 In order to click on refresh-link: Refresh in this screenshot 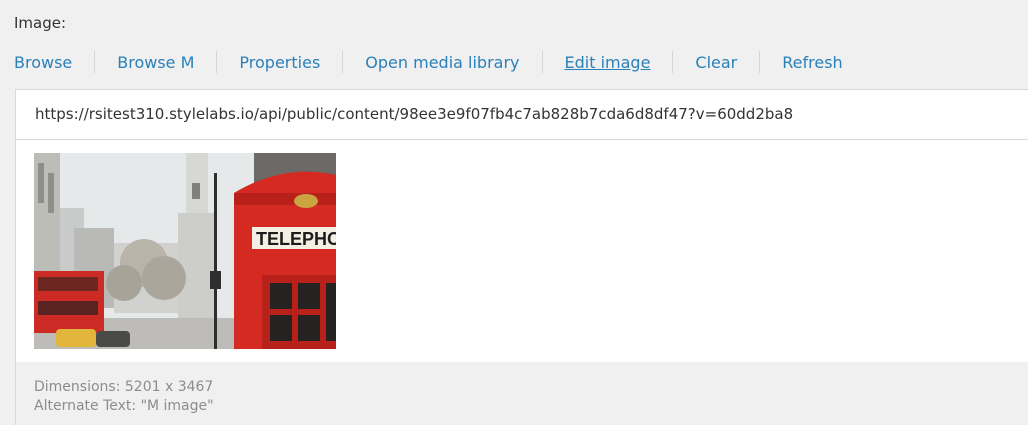, I will do `click(812, 62)`.